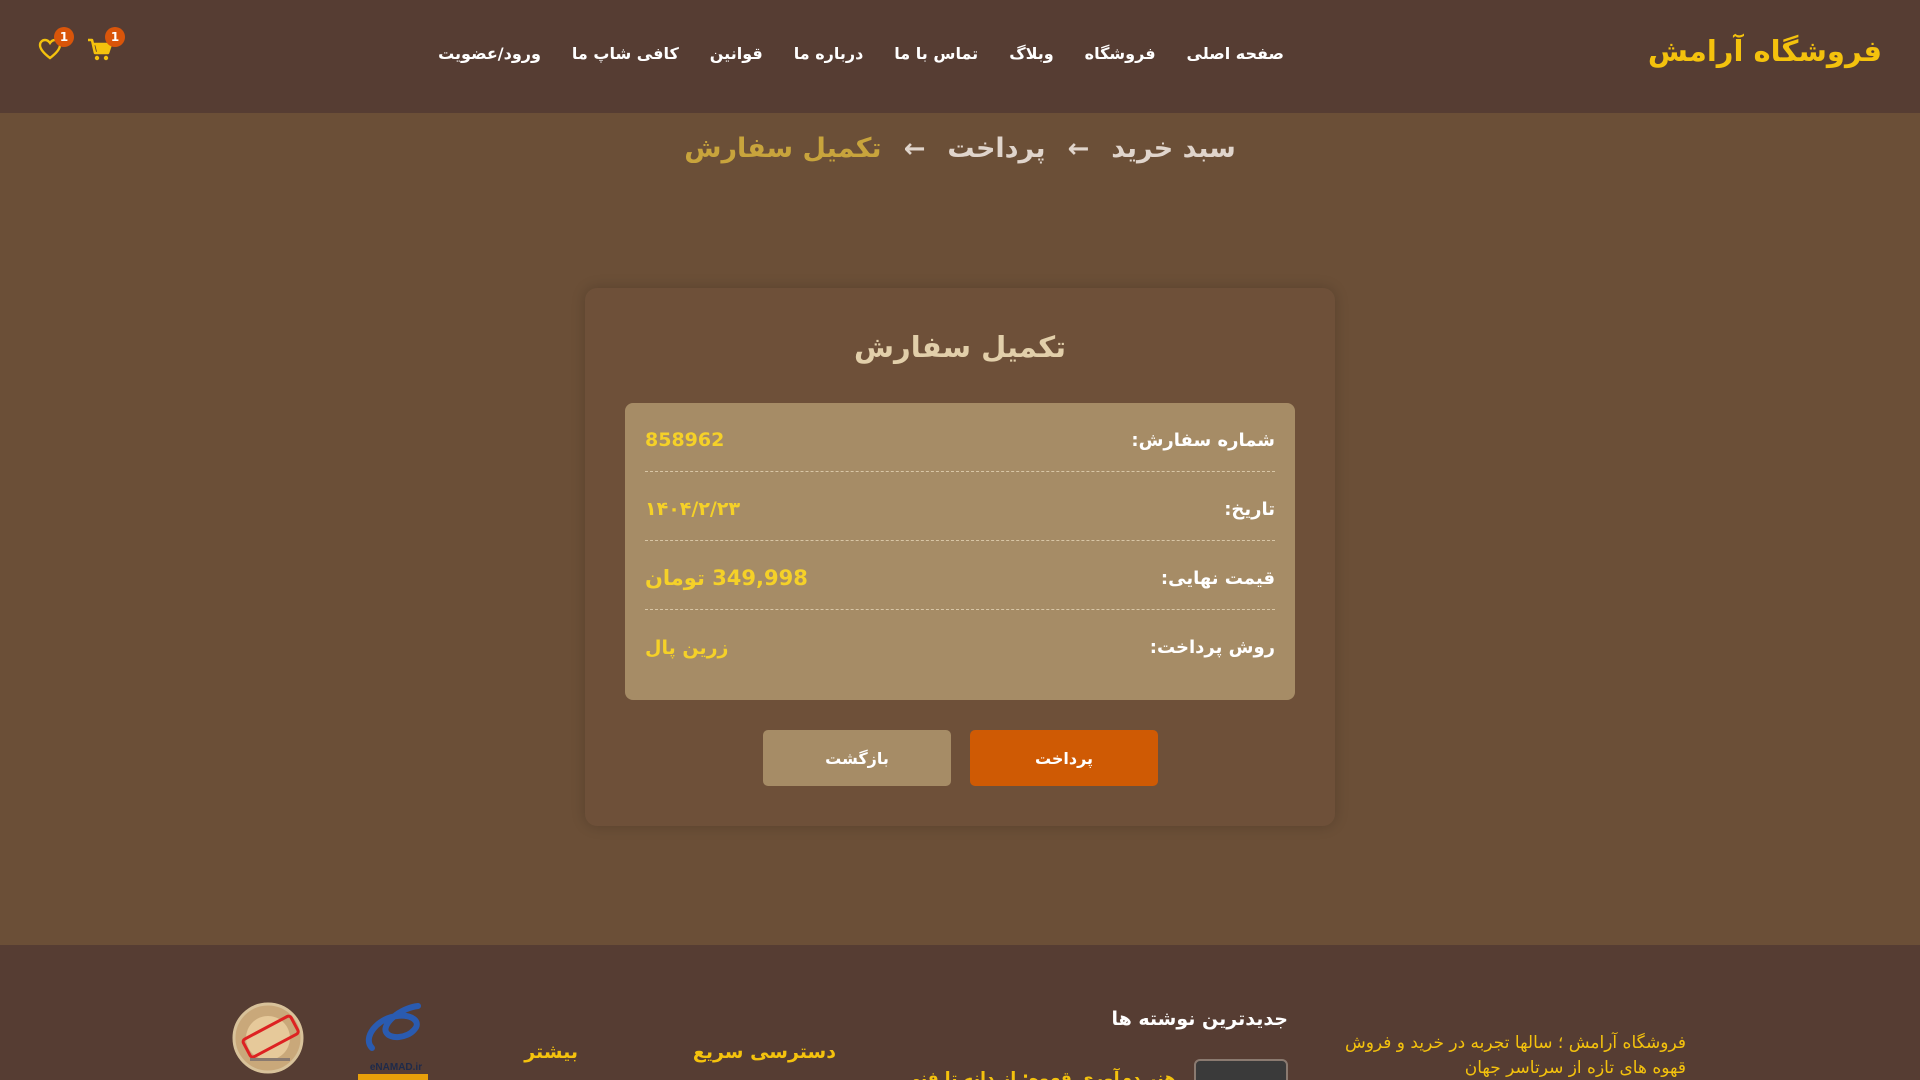  Describe the element at coordinates (736, 53) in the screenshot. I see `nav-rules: قوانین` at that location.